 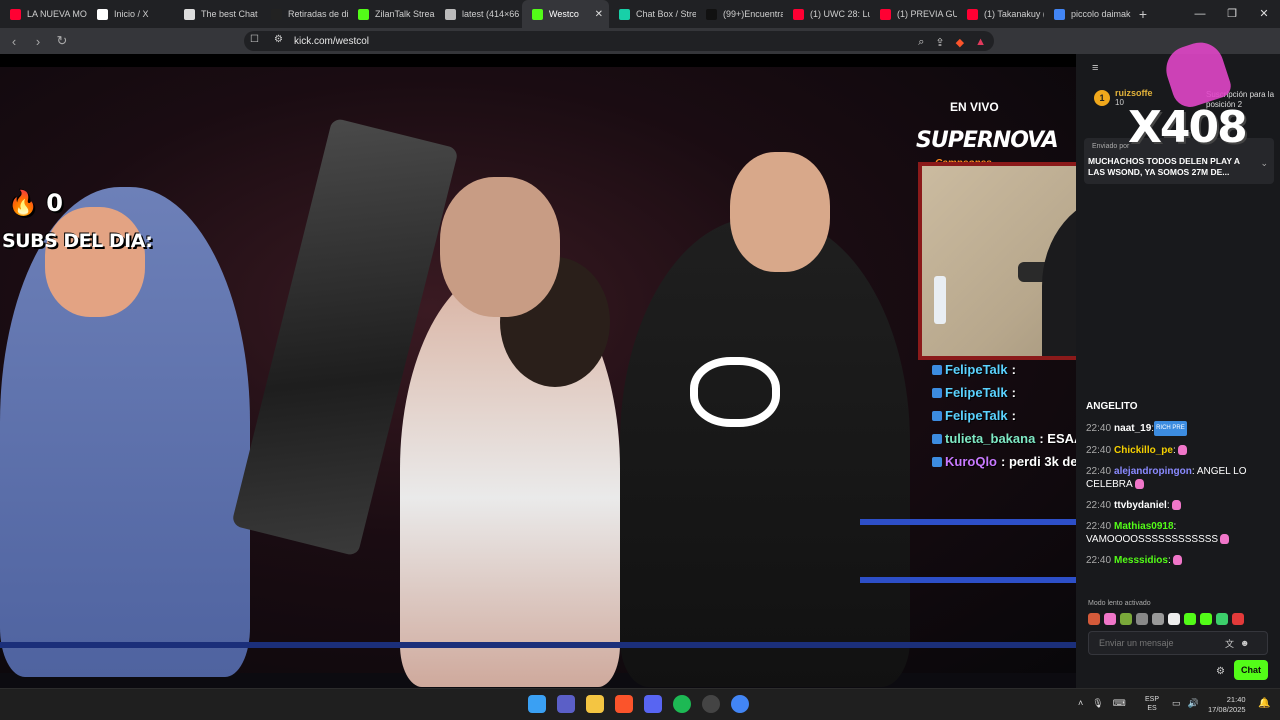 I want to click on zoom-icon: ⌕, so click(x=921, y=42).